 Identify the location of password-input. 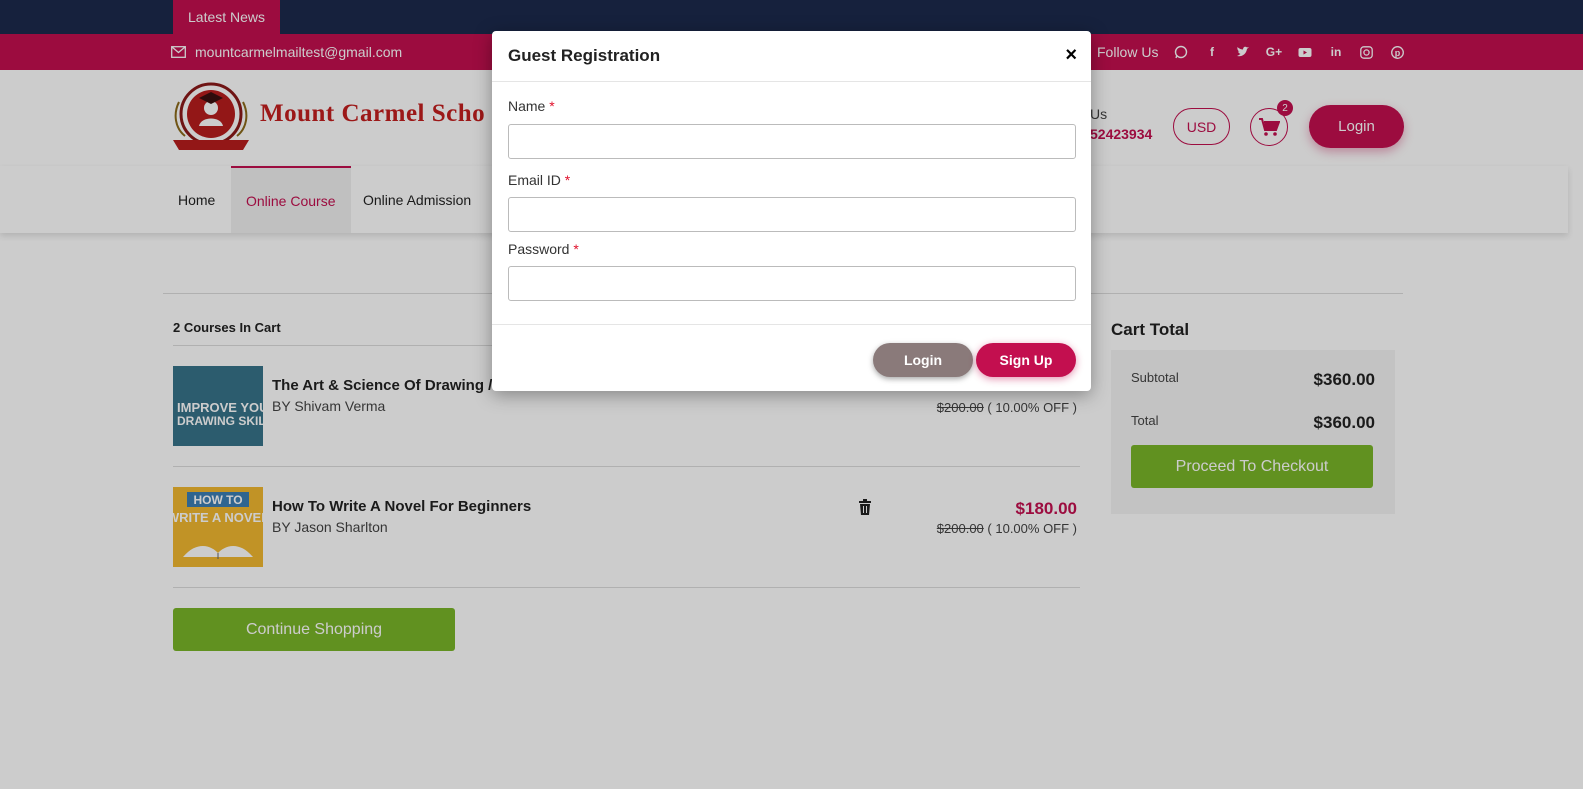
(792, 283).